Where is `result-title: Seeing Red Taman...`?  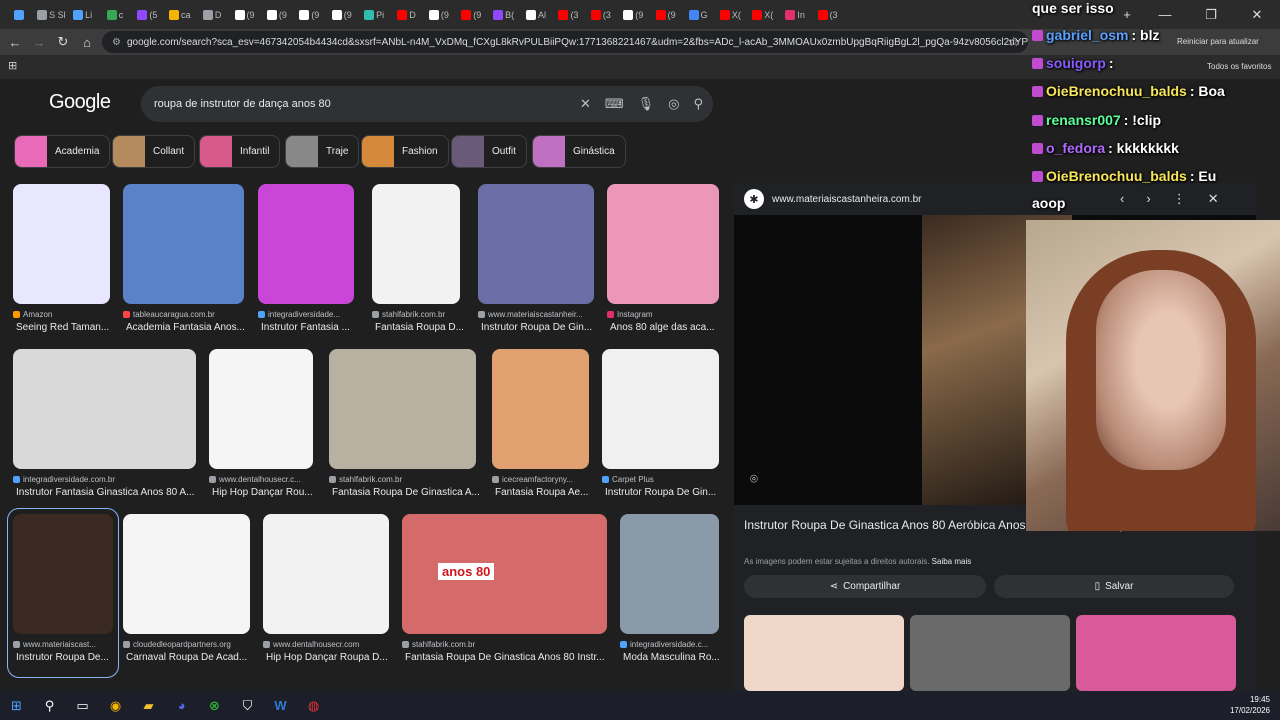 result-title: Seeing Red Taman... is located at coordinates (66, 327).